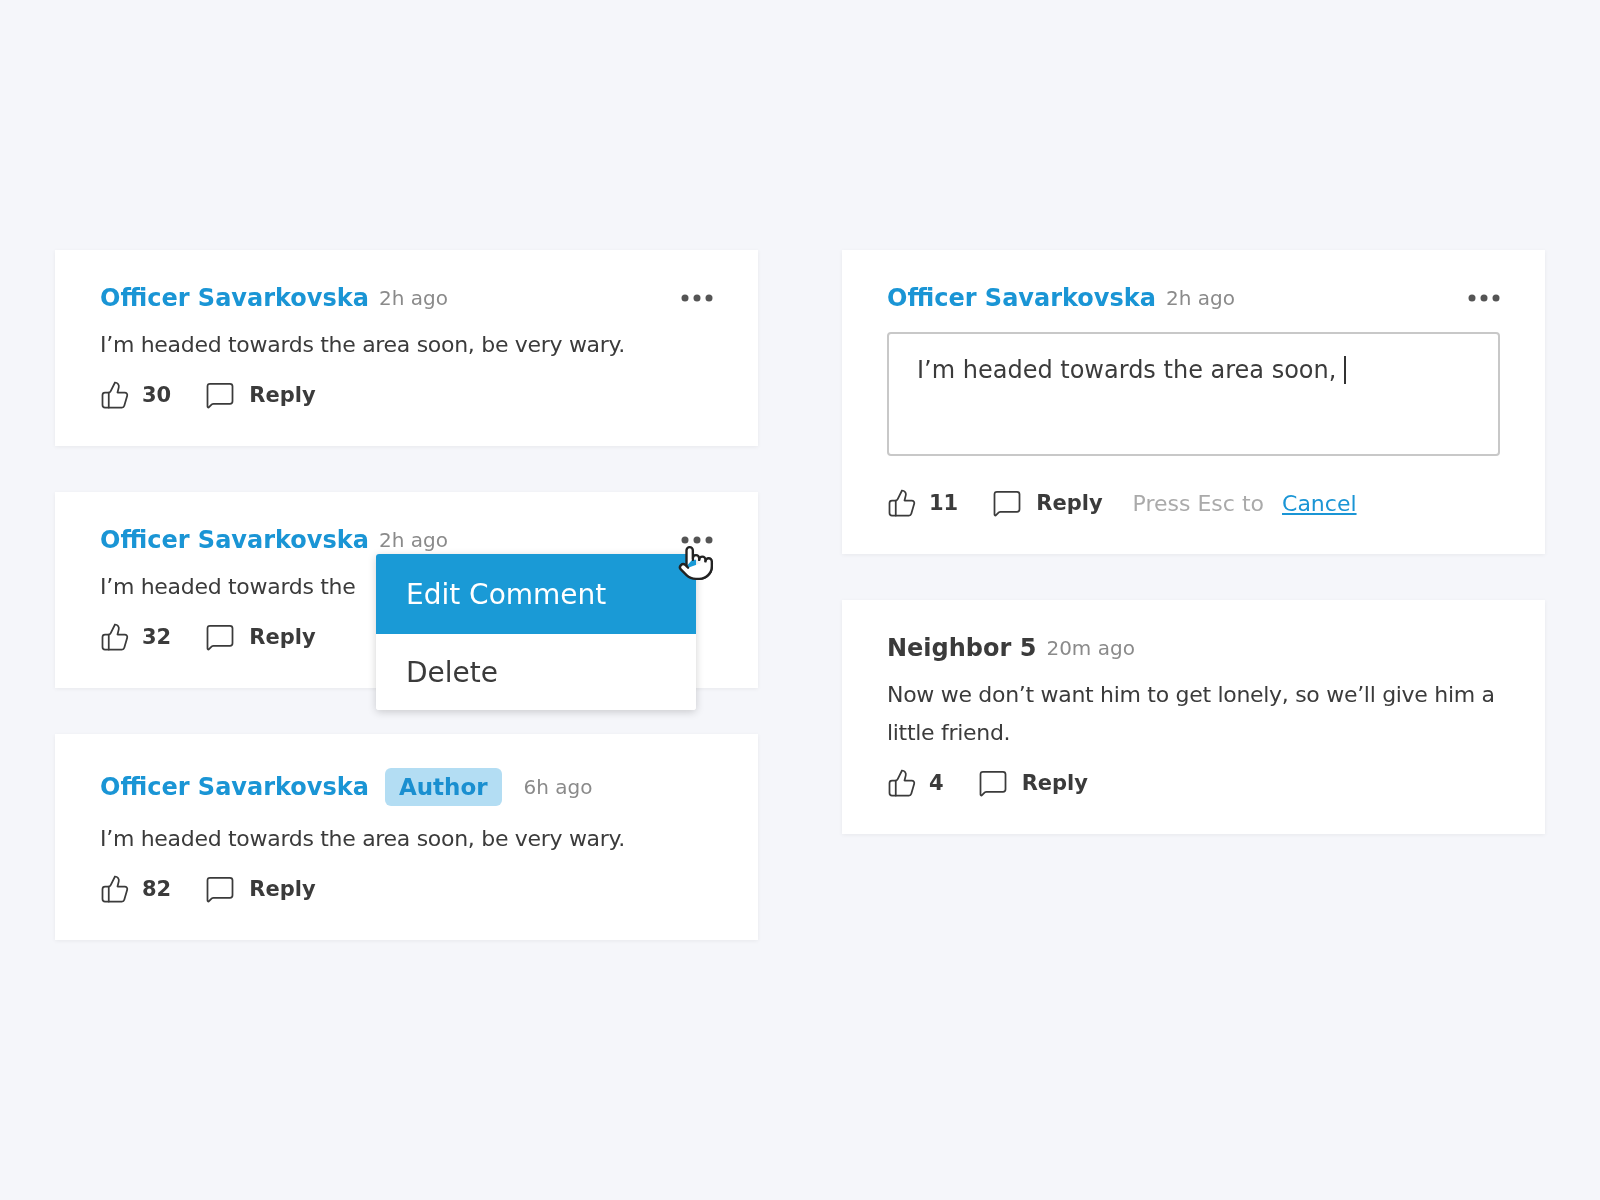 This screenshot has height=1200, width=1600. What do you see at coordinates (157, 889) in the screenshot?
I see `like-count: 82` at bounding box center [157, 889].